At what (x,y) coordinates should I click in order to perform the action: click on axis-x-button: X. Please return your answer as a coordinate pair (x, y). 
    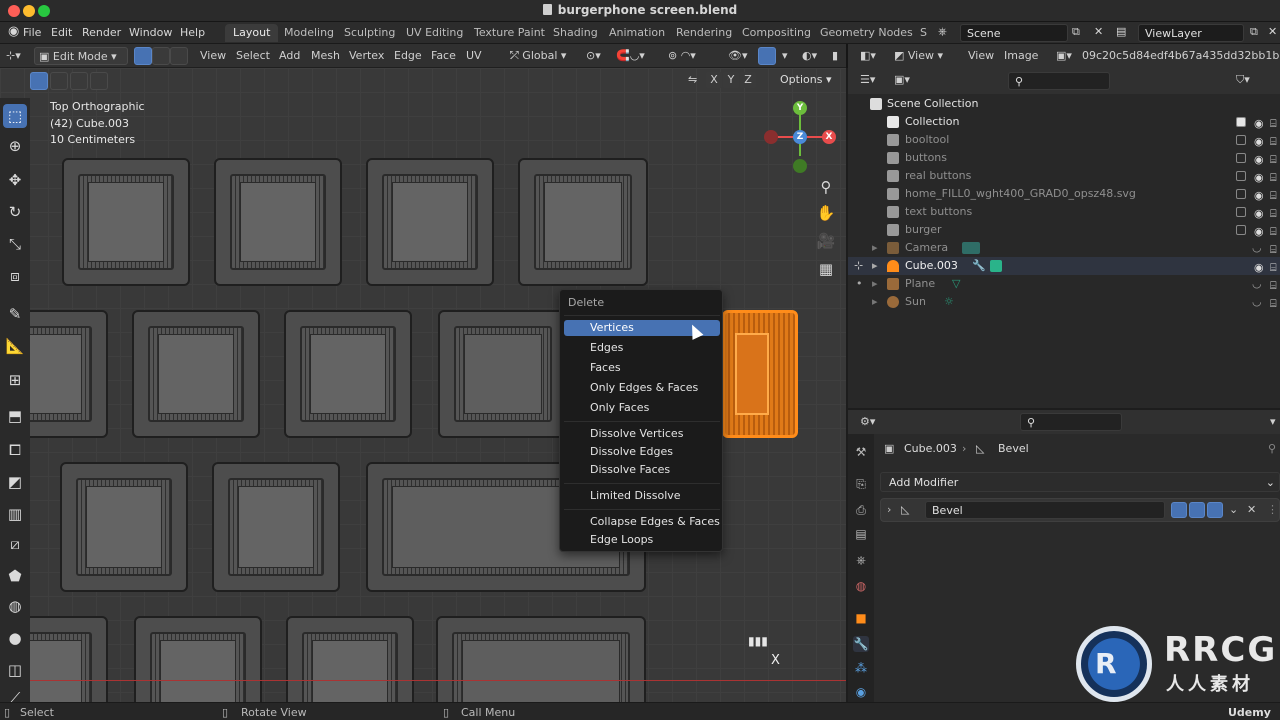
    Looking at the image, I should click on (714, 80).